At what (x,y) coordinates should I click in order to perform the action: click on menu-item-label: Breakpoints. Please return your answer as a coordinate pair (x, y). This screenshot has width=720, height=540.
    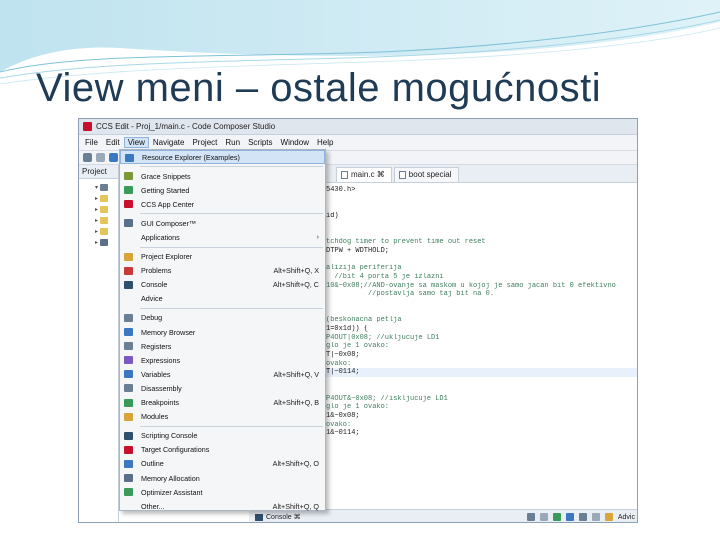
    Looking at the image, I should click on (160, 403).